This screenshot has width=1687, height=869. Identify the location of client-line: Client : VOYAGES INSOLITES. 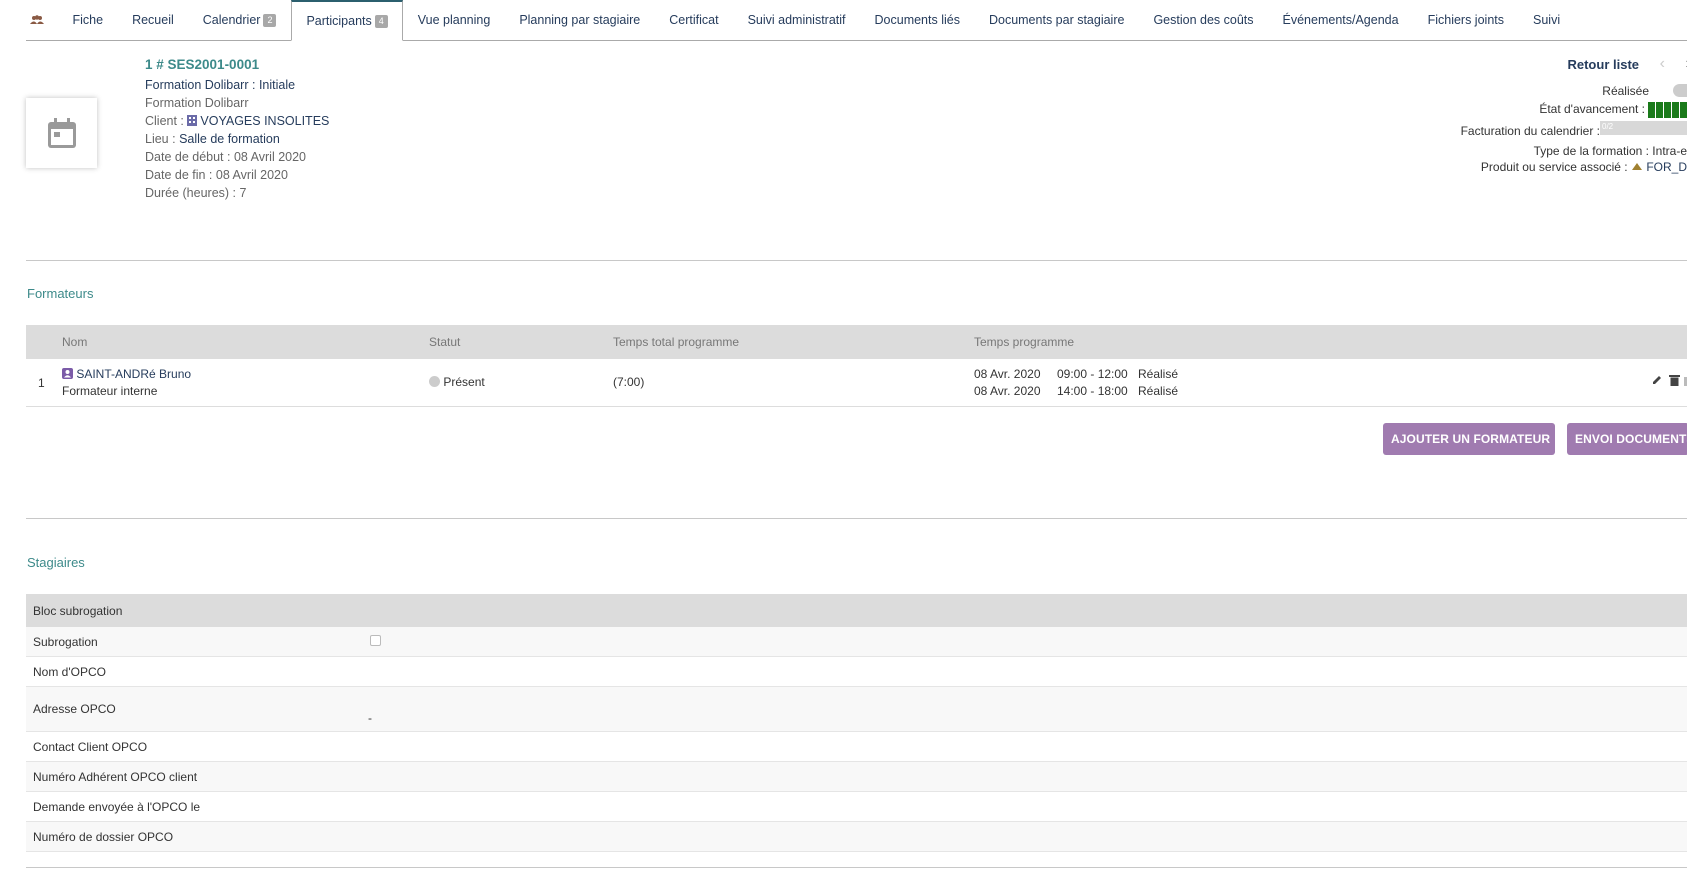
(237, 121).